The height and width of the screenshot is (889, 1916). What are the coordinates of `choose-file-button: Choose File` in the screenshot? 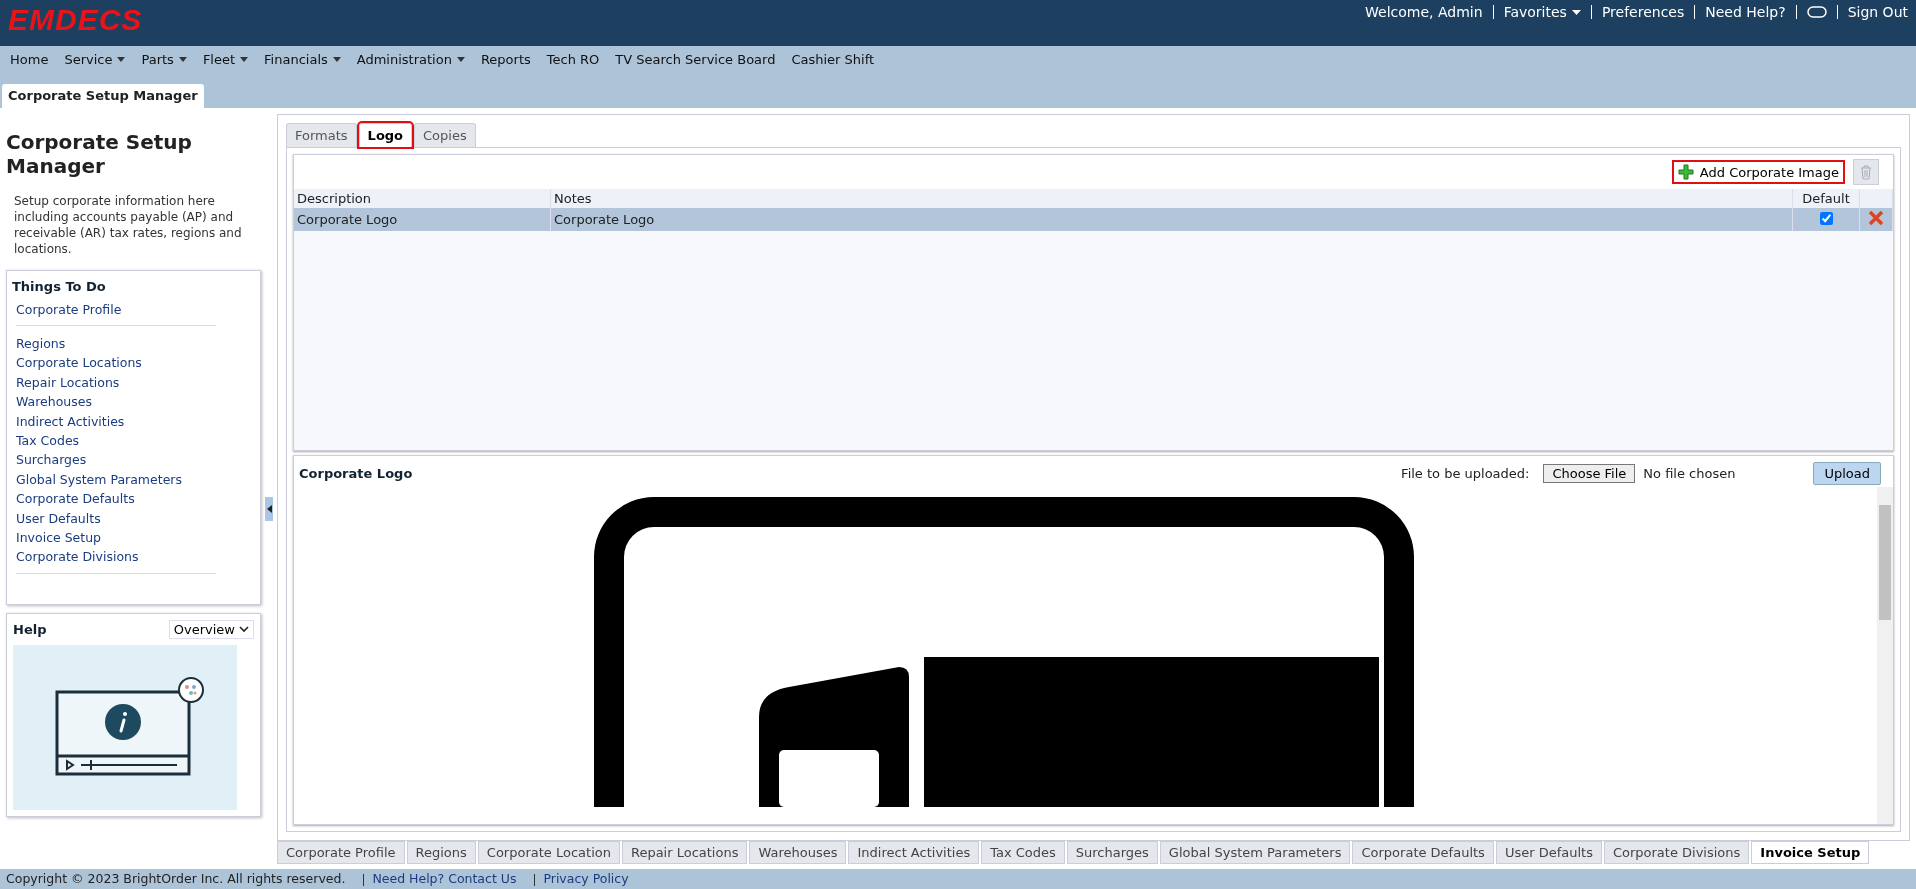 It's located at (1589, 473).